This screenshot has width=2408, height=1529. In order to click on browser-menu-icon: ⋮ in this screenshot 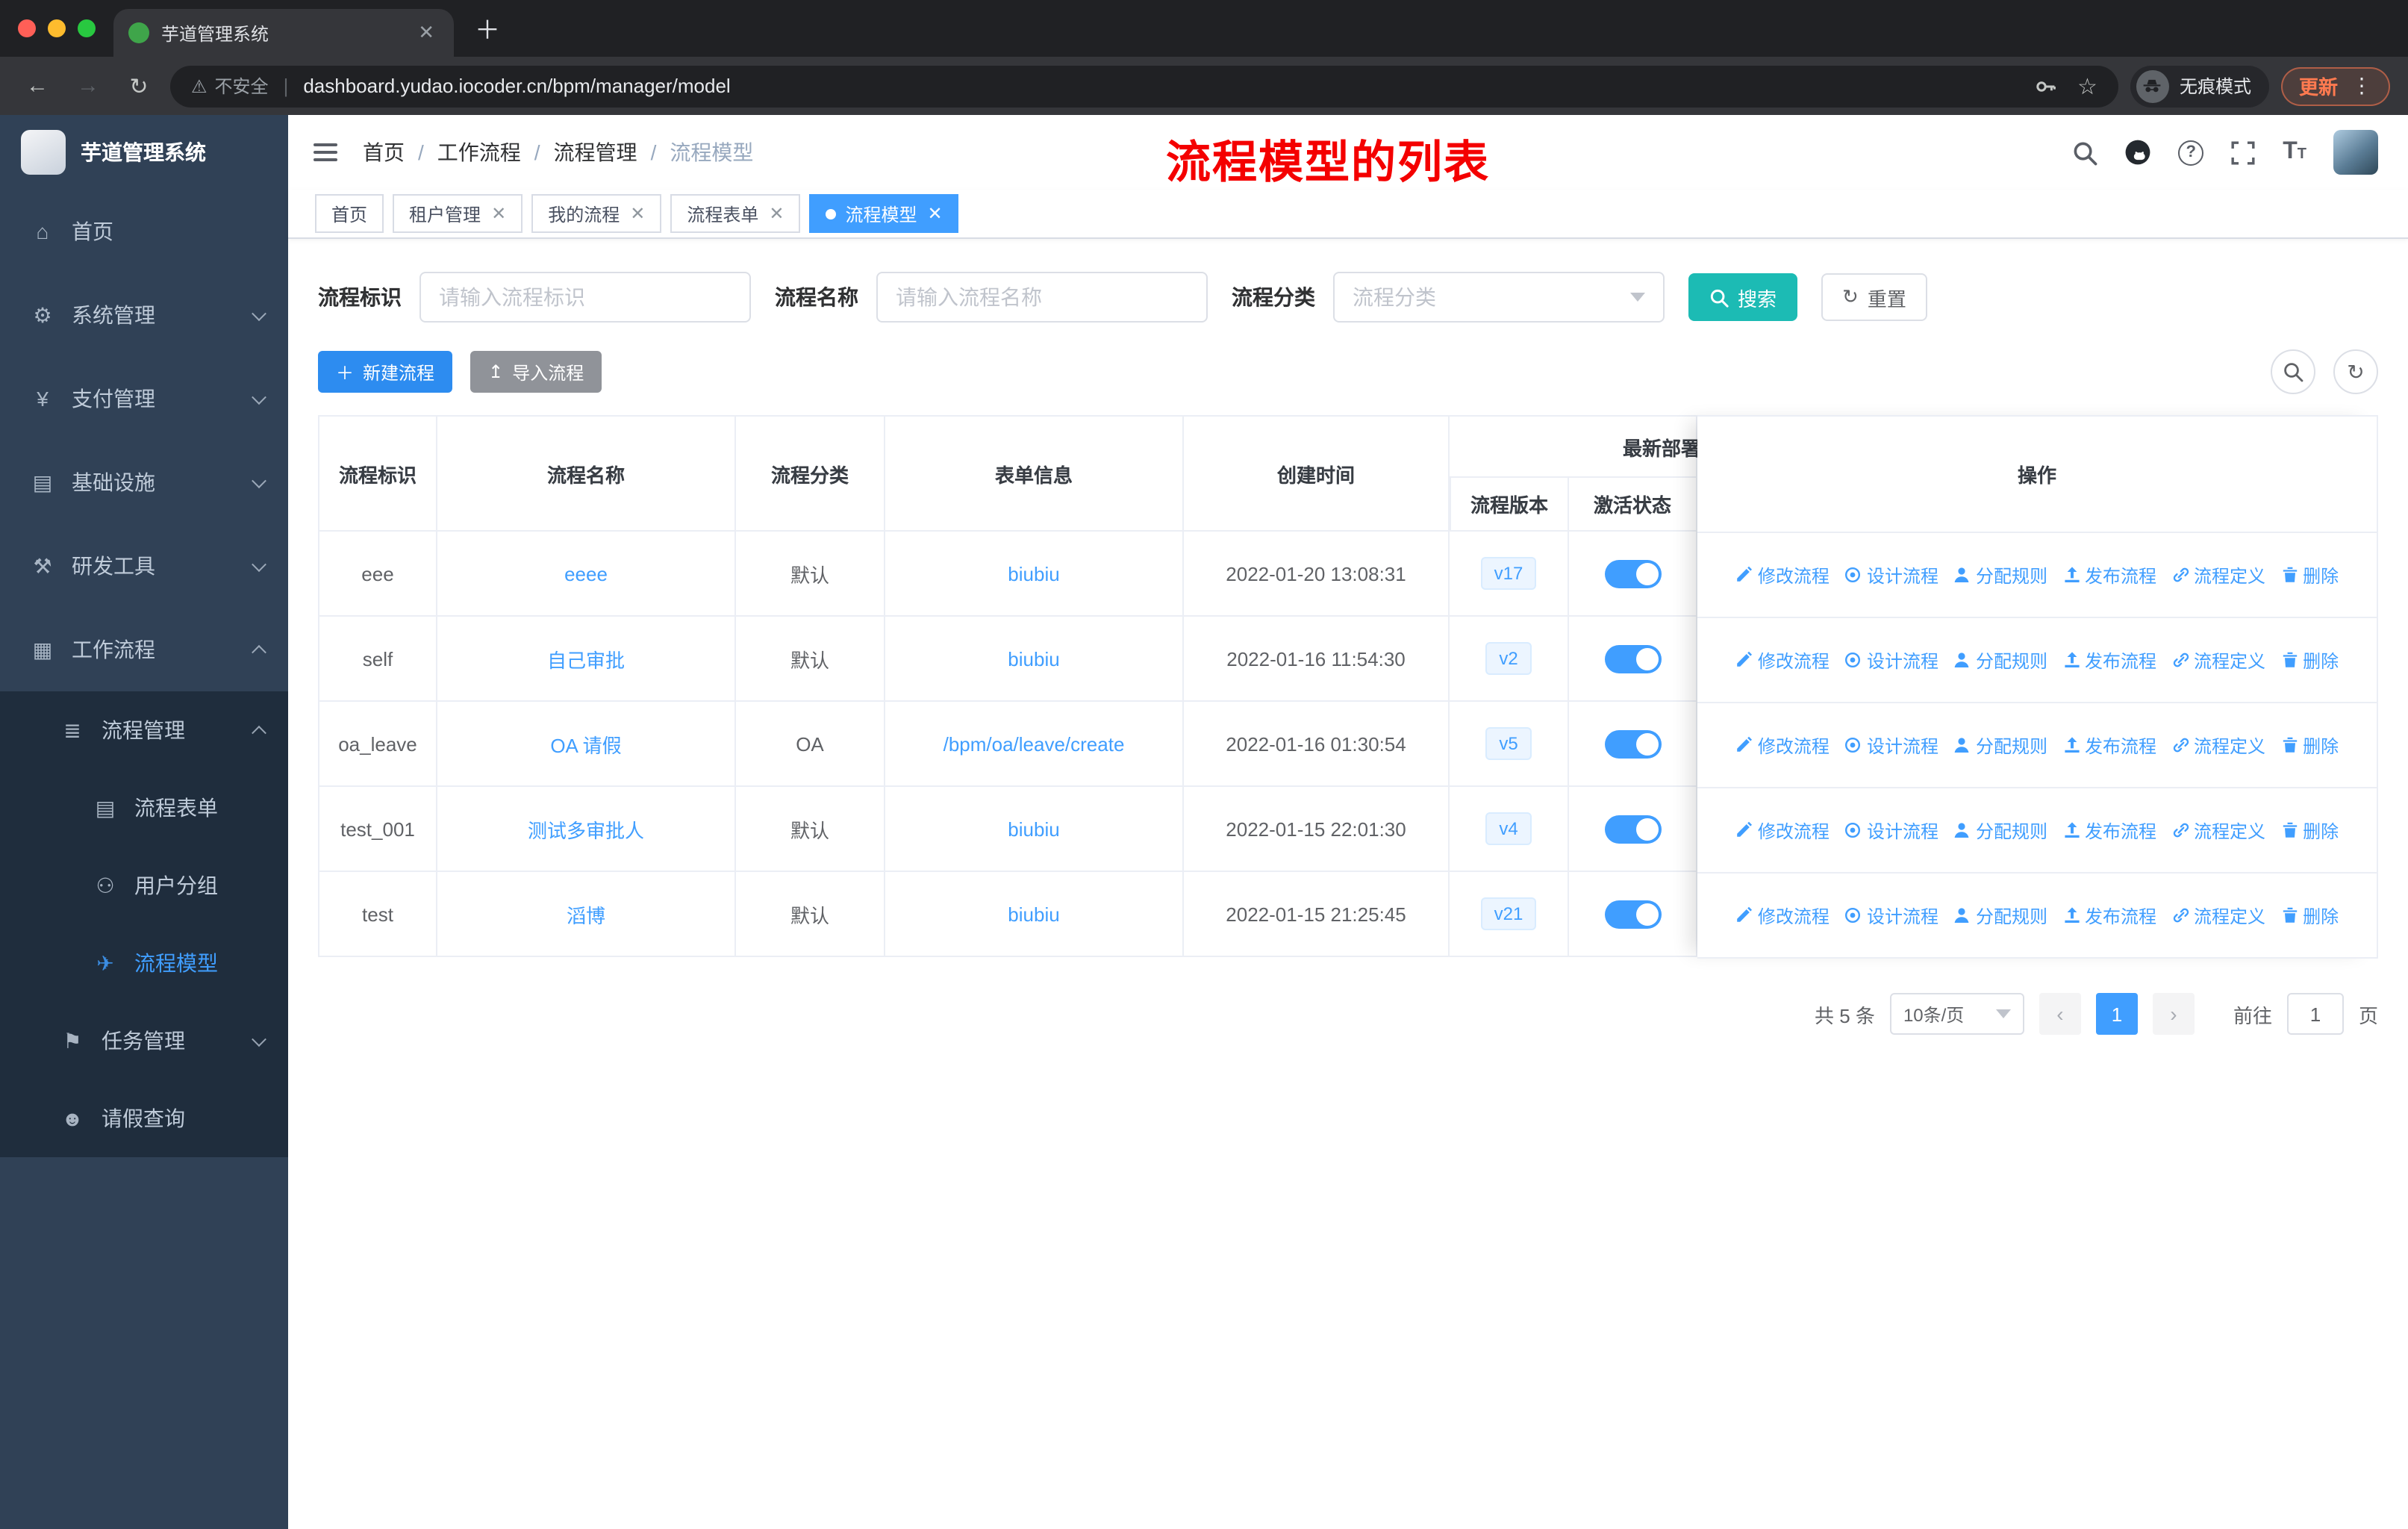, I will do `click(2361, 86)`.